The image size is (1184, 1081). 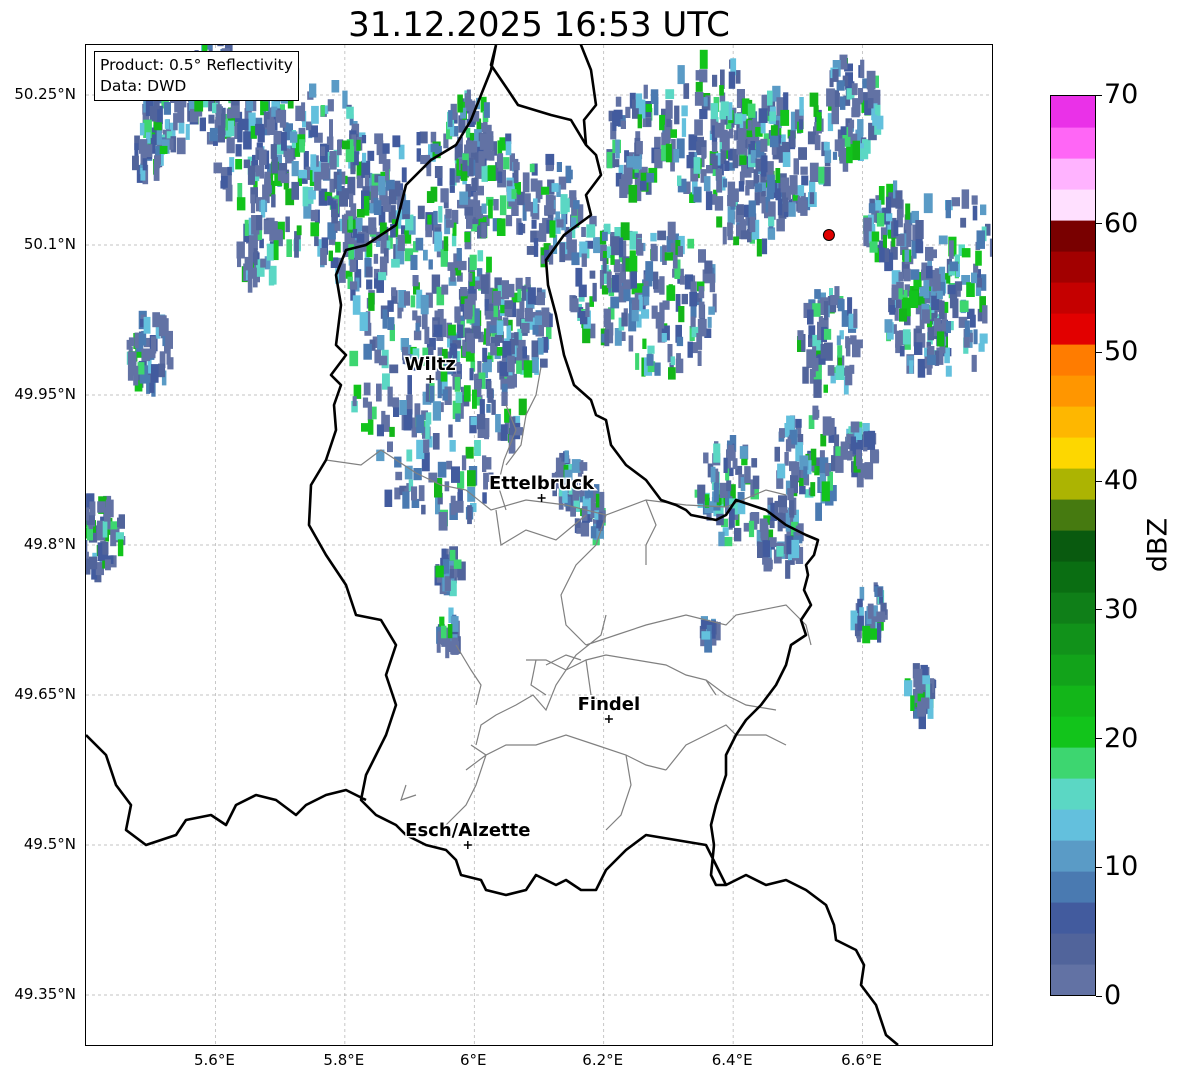 I want to click on colorbar-tick-label: 70, so click(x=1121, y=94).